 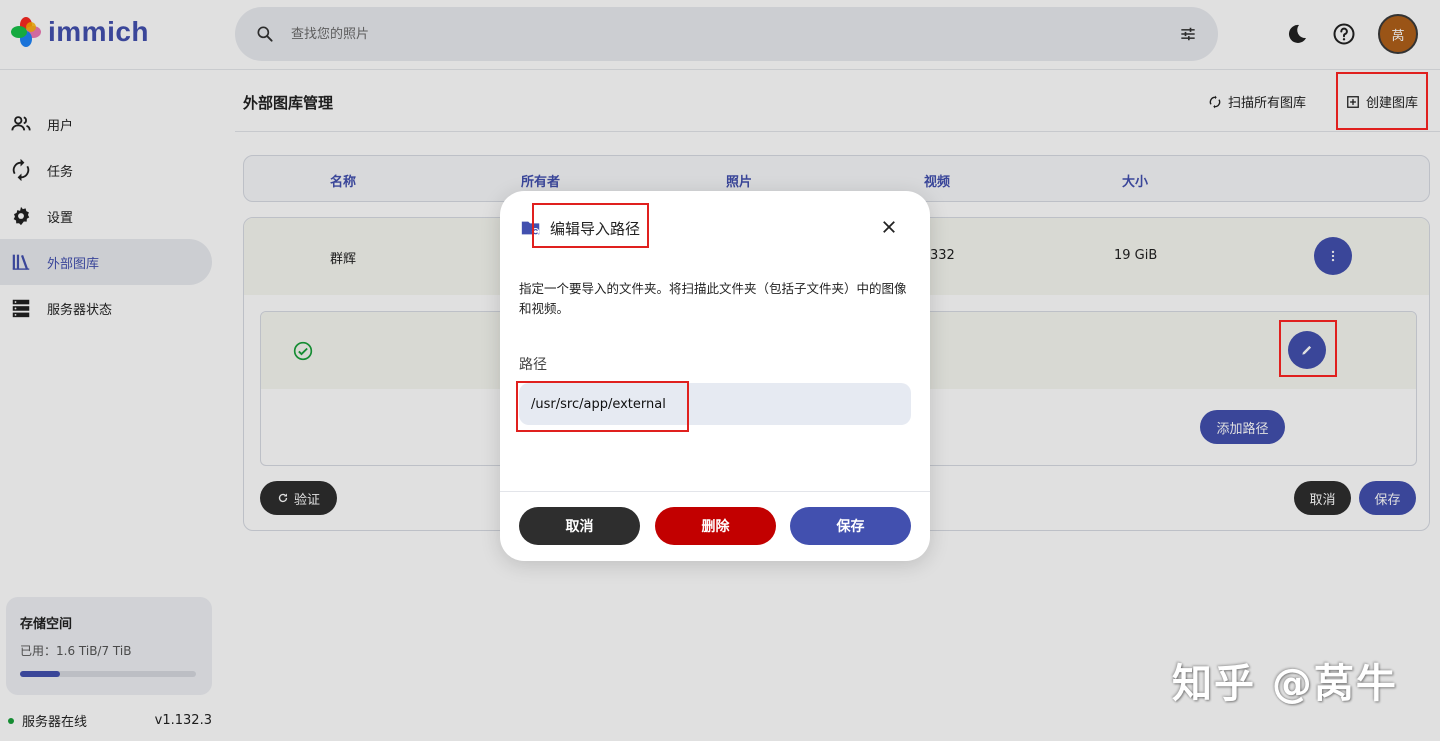 I want to click on close-icon, so click(x=889, y=227).